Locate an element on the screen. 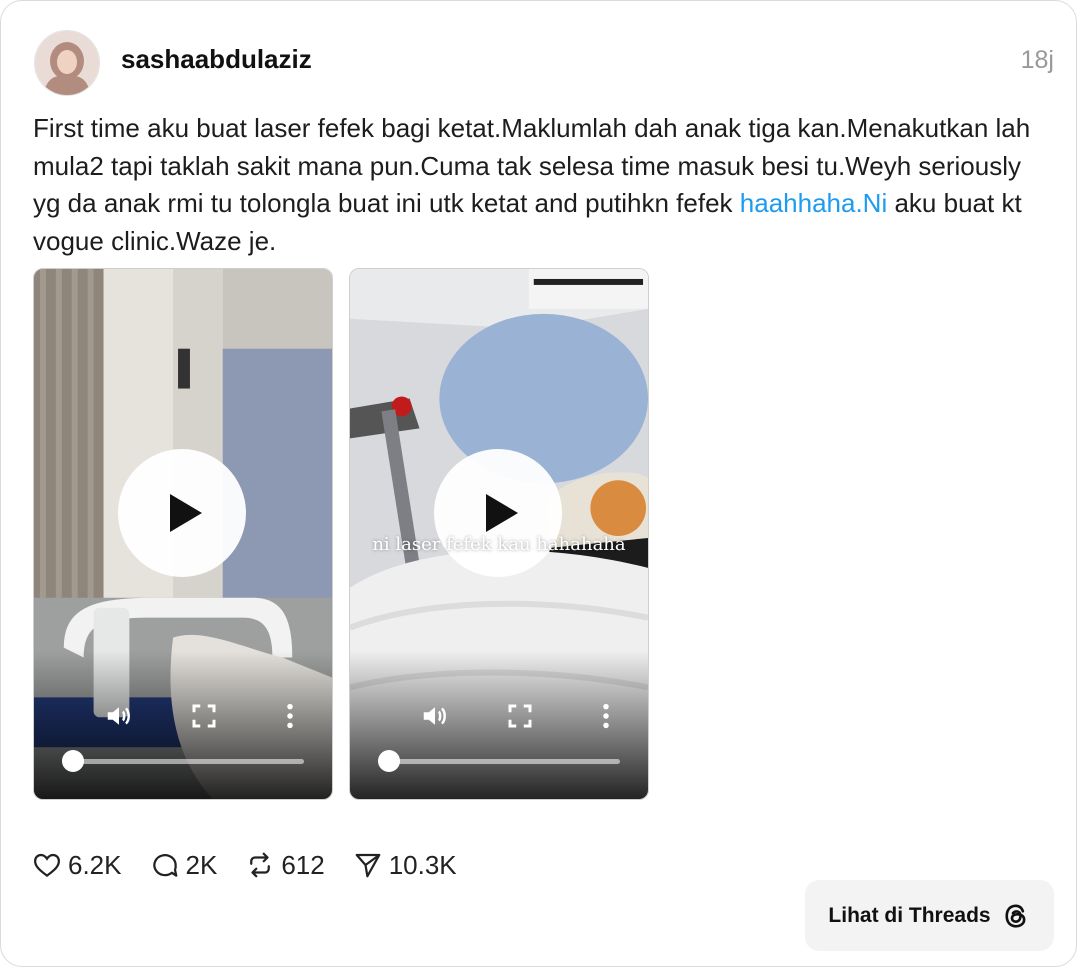  comment-button: 2K is located at coordinates (184, 865).